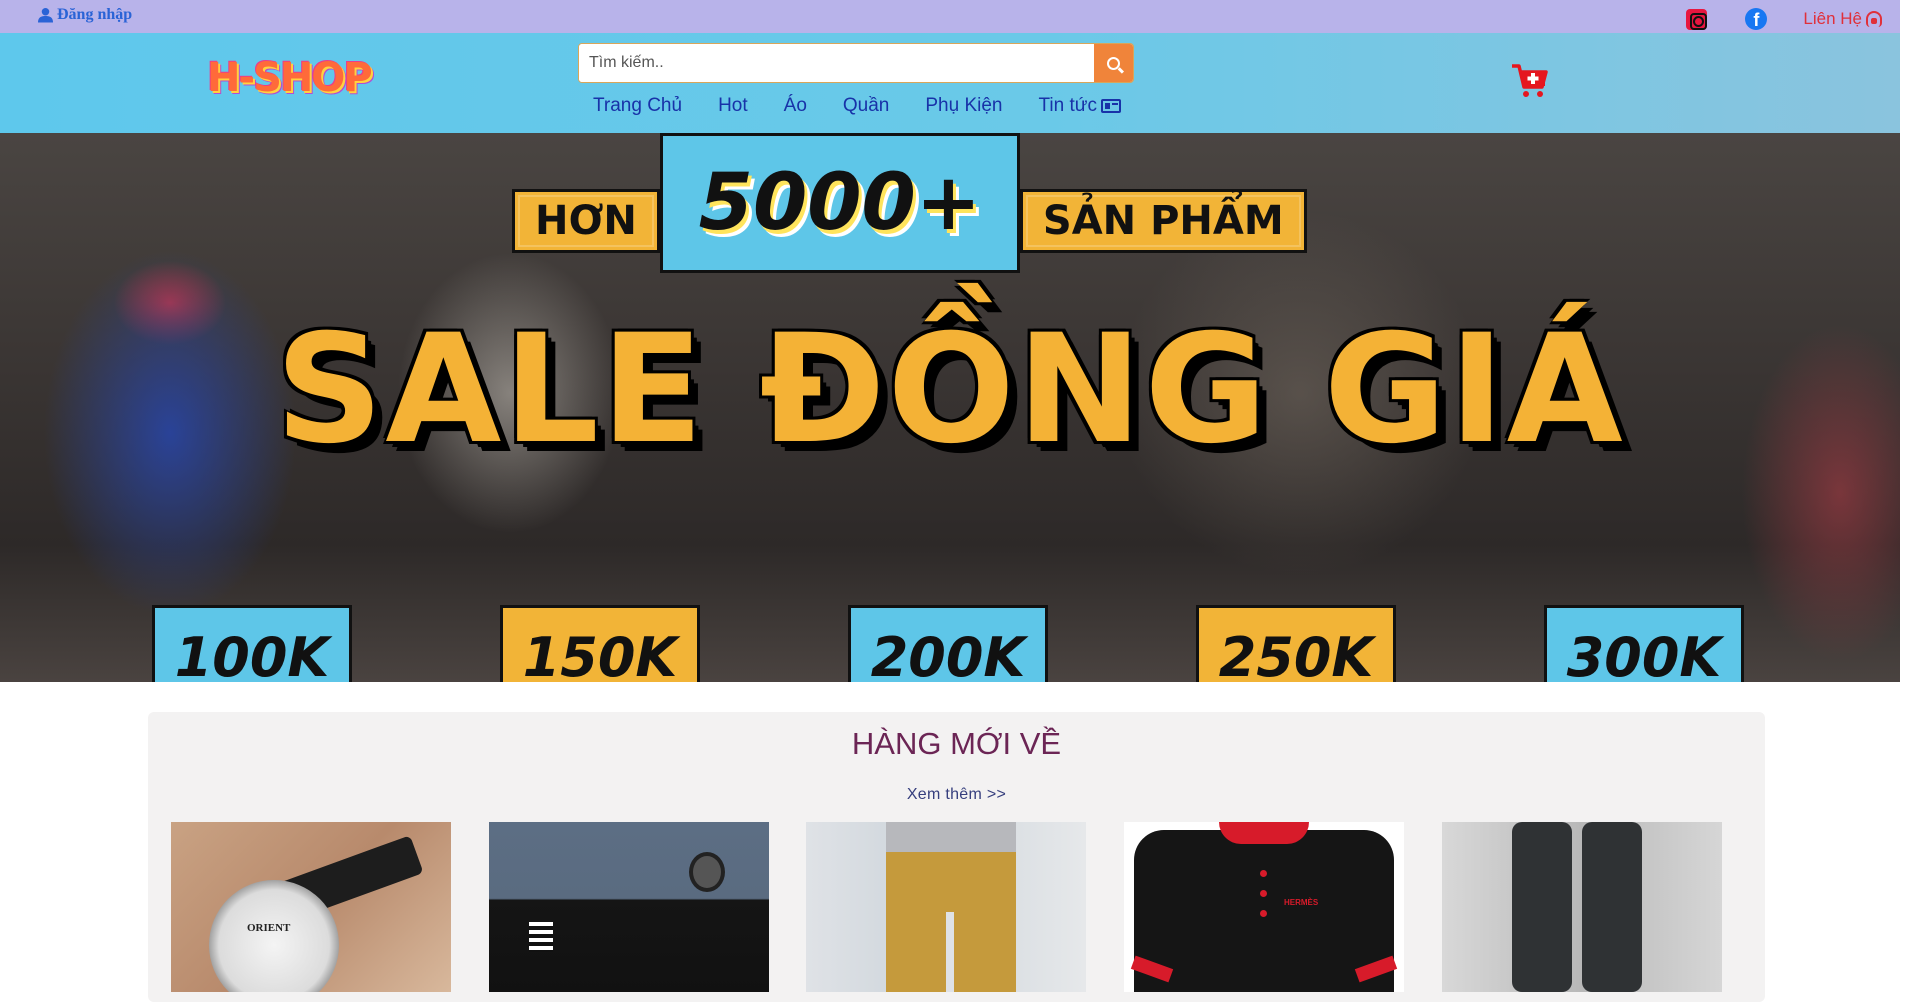  Describe the element at coordinates (1832, 18) in the screenshot. I see `contact-label: Liên Hệ` at that location.